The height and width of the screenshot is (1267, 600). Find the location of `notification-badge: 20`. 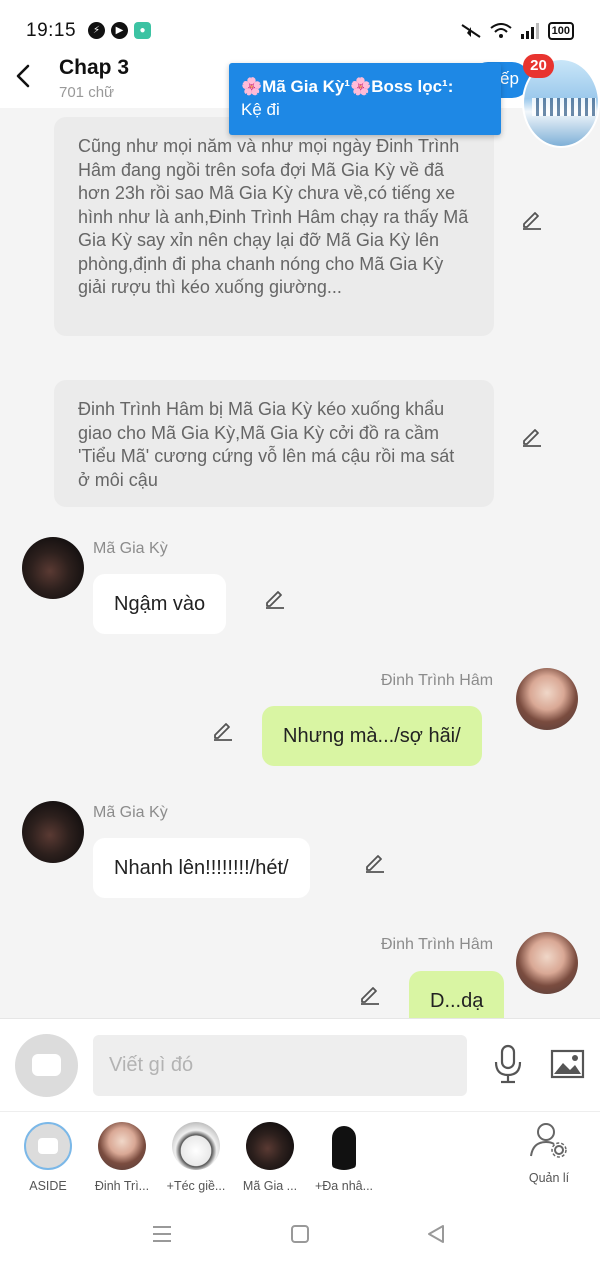

notification-badge: 20 is located at coordinates (538, 66).